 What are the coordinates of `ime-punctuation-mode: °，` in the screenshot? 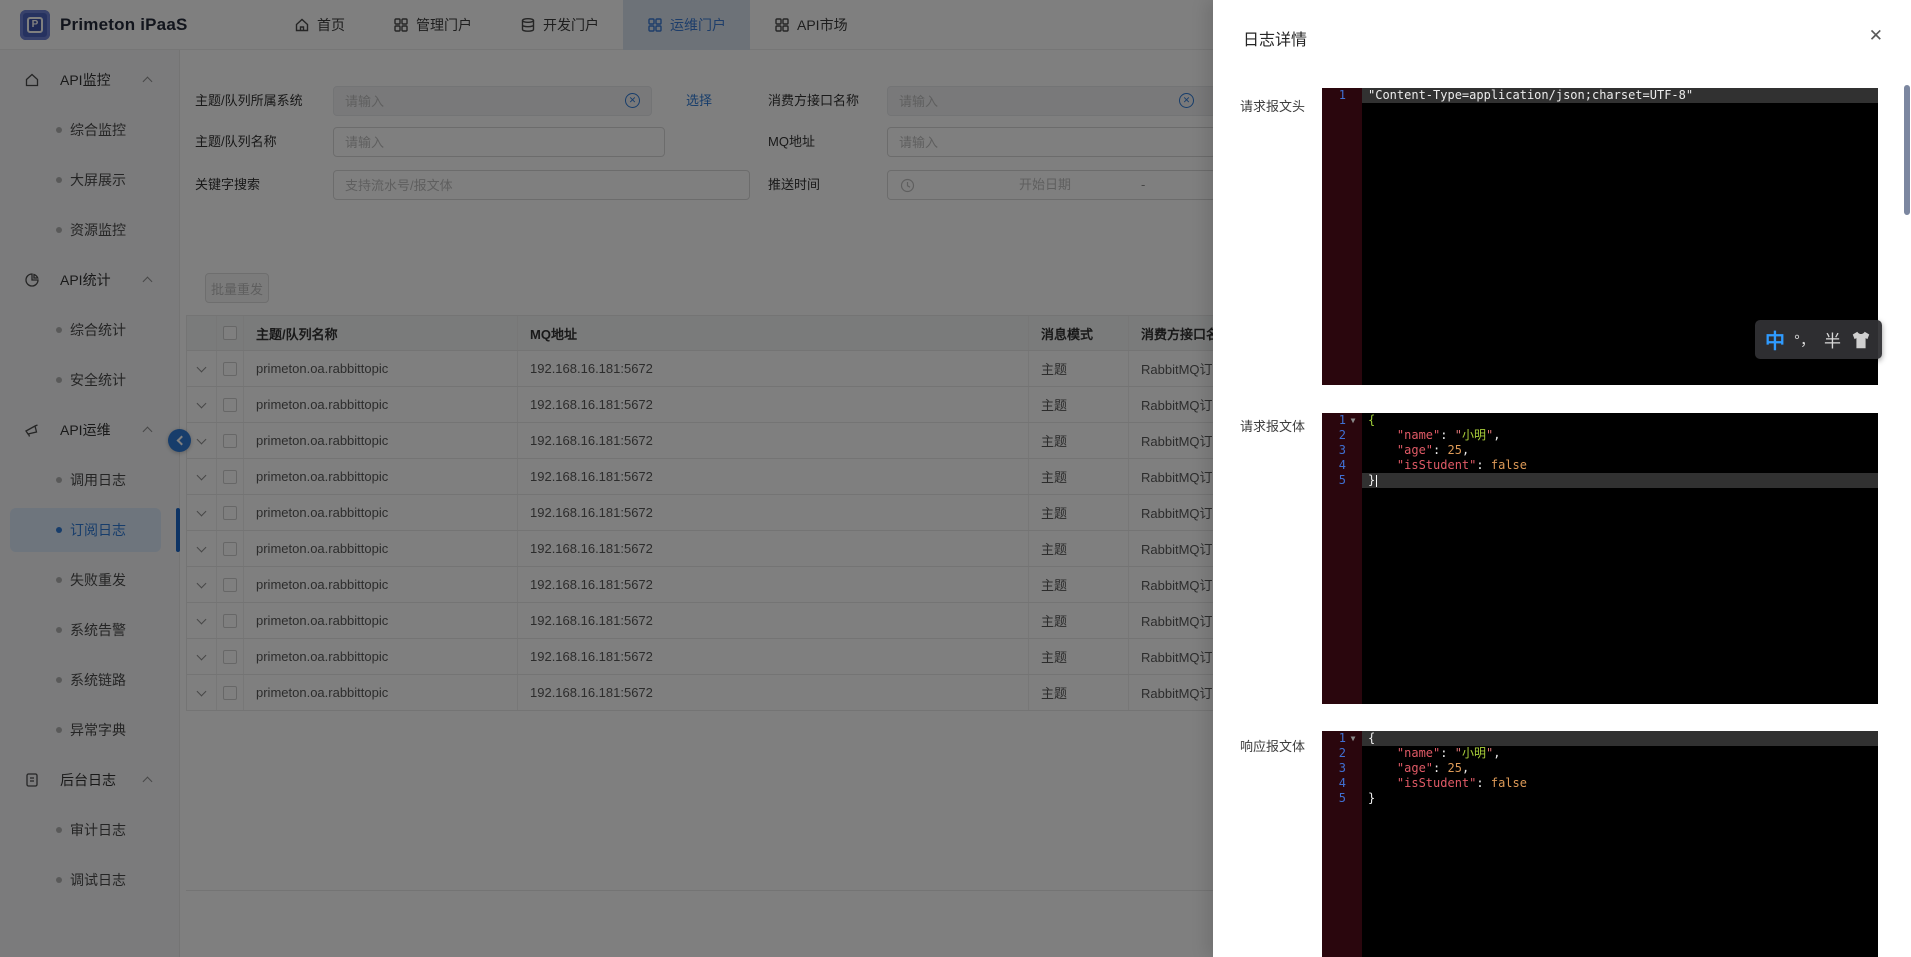 It's located at (1804, 339).